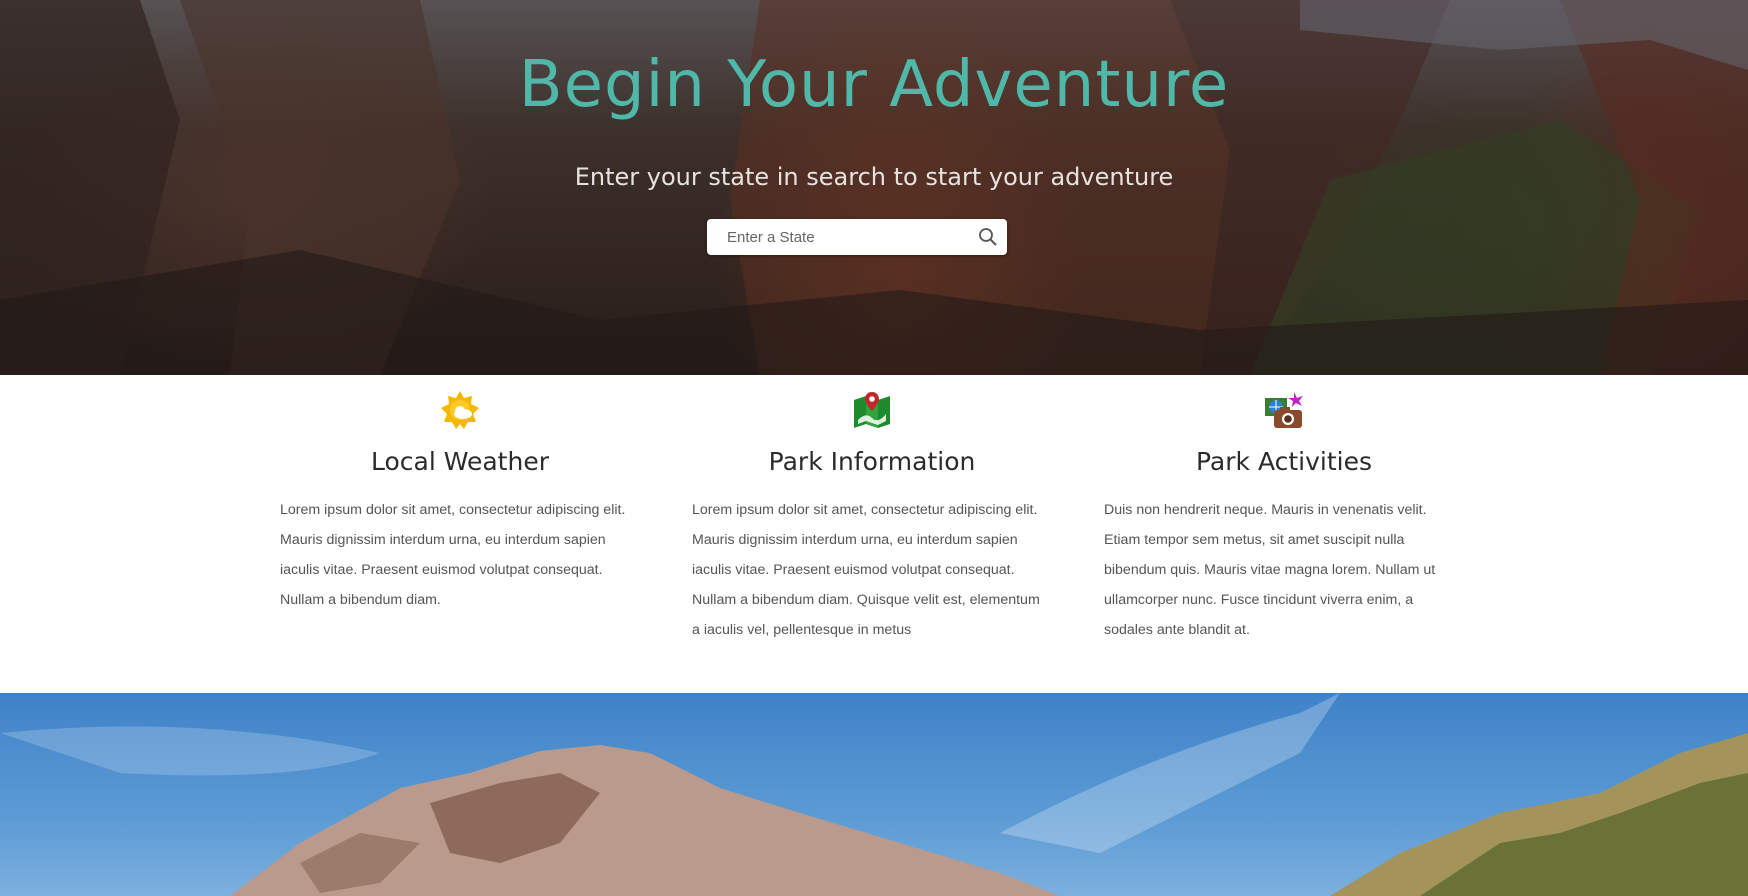 This screenshot has width=1748, height=896. I want to click on state-search-input, so click(832, 237).